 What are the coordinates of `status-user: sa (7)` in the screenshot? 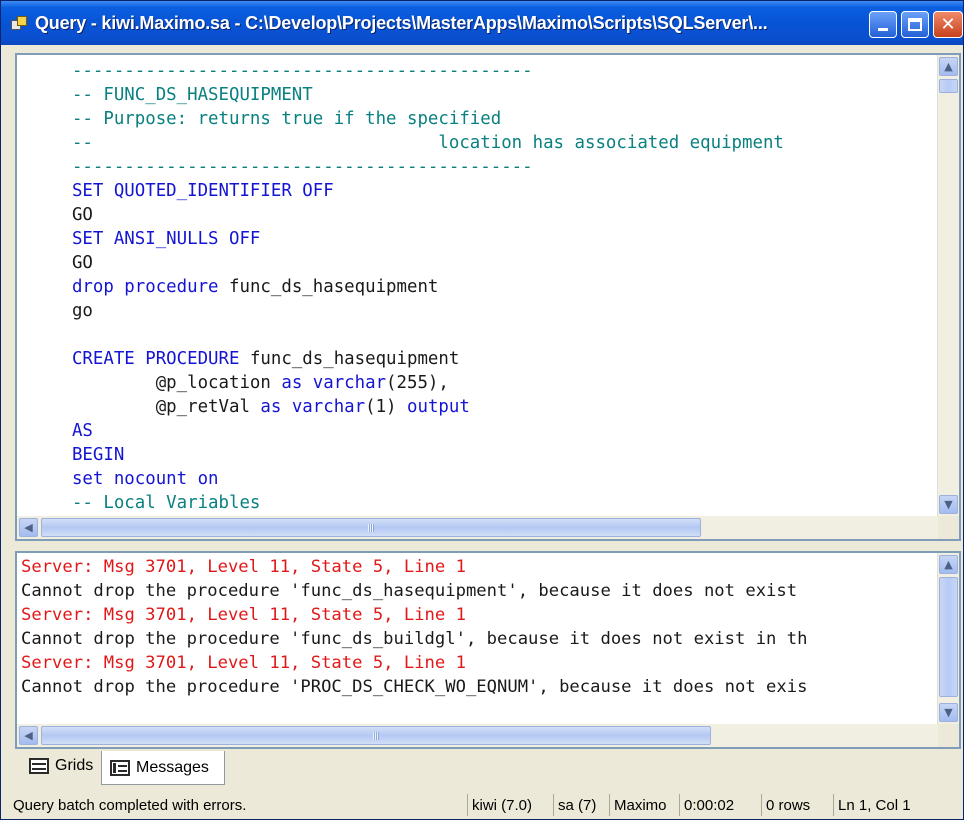 It's located at (581, 805).